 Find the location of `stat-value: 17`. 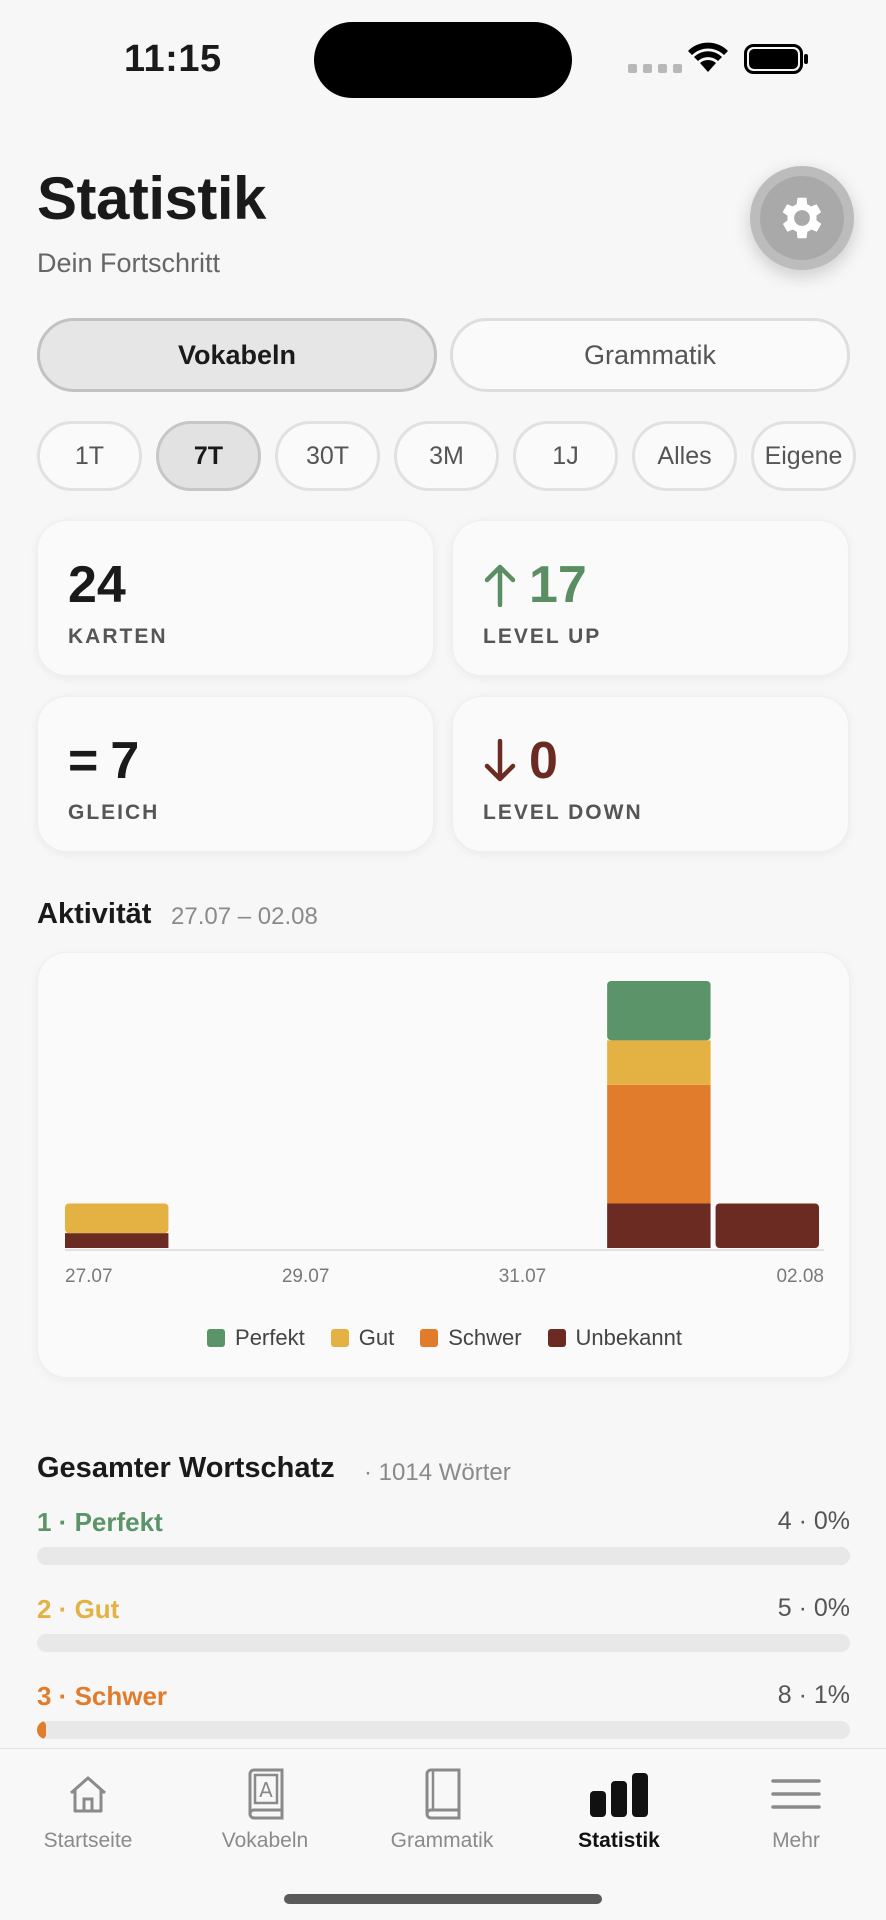

stat-value: 17 is located at coordinates (535, 585).